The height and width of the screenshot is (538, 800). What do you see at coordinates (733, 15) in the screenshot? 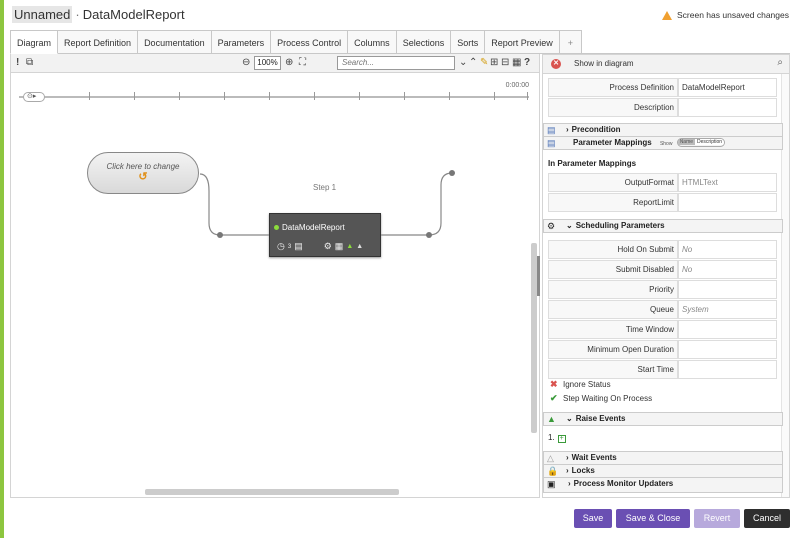
I see `unsaved-text: Screen has unsaved changes` at bounding box center [733, 15].